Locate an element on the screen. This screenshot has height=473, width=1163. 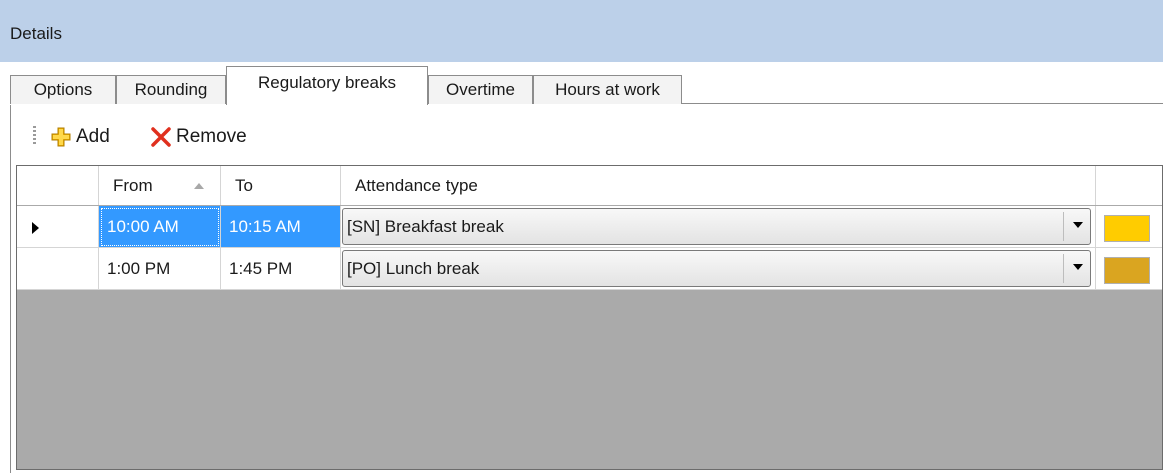
column-header-label: From is located at coordinates (133, 185).